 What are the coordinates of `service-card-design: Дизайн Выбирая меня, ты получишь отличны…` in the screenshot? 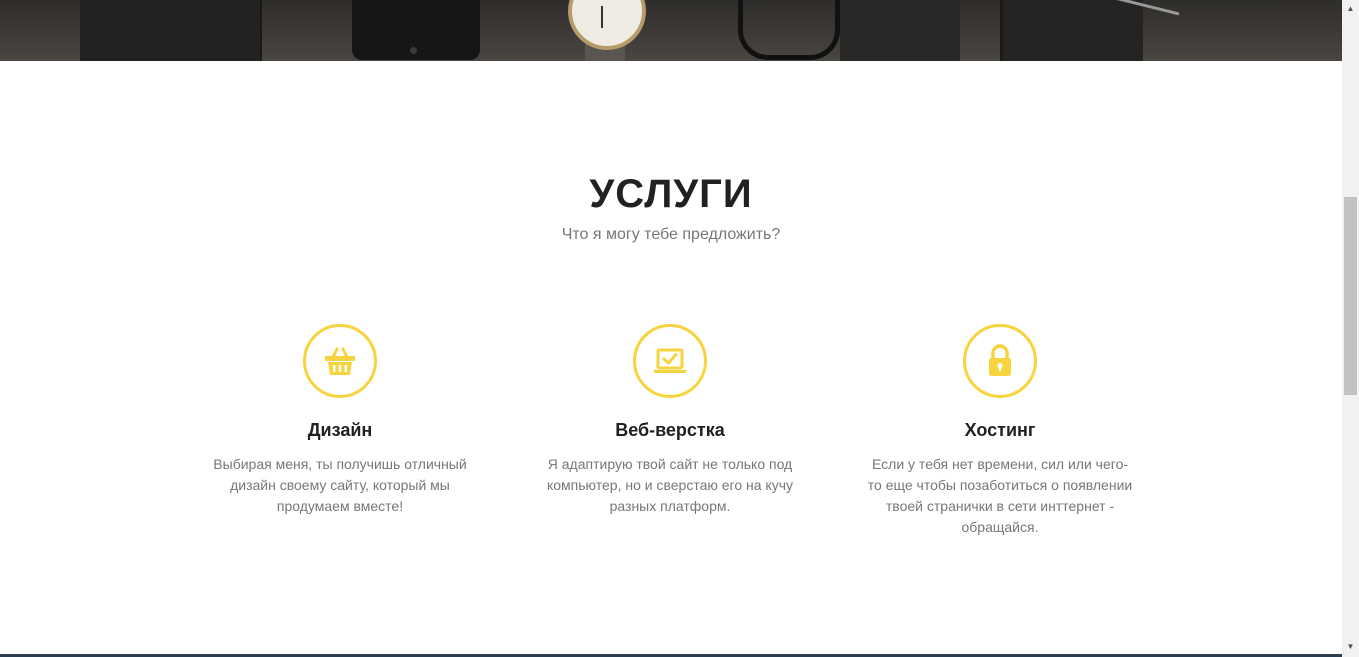 It's located at (340, 420).